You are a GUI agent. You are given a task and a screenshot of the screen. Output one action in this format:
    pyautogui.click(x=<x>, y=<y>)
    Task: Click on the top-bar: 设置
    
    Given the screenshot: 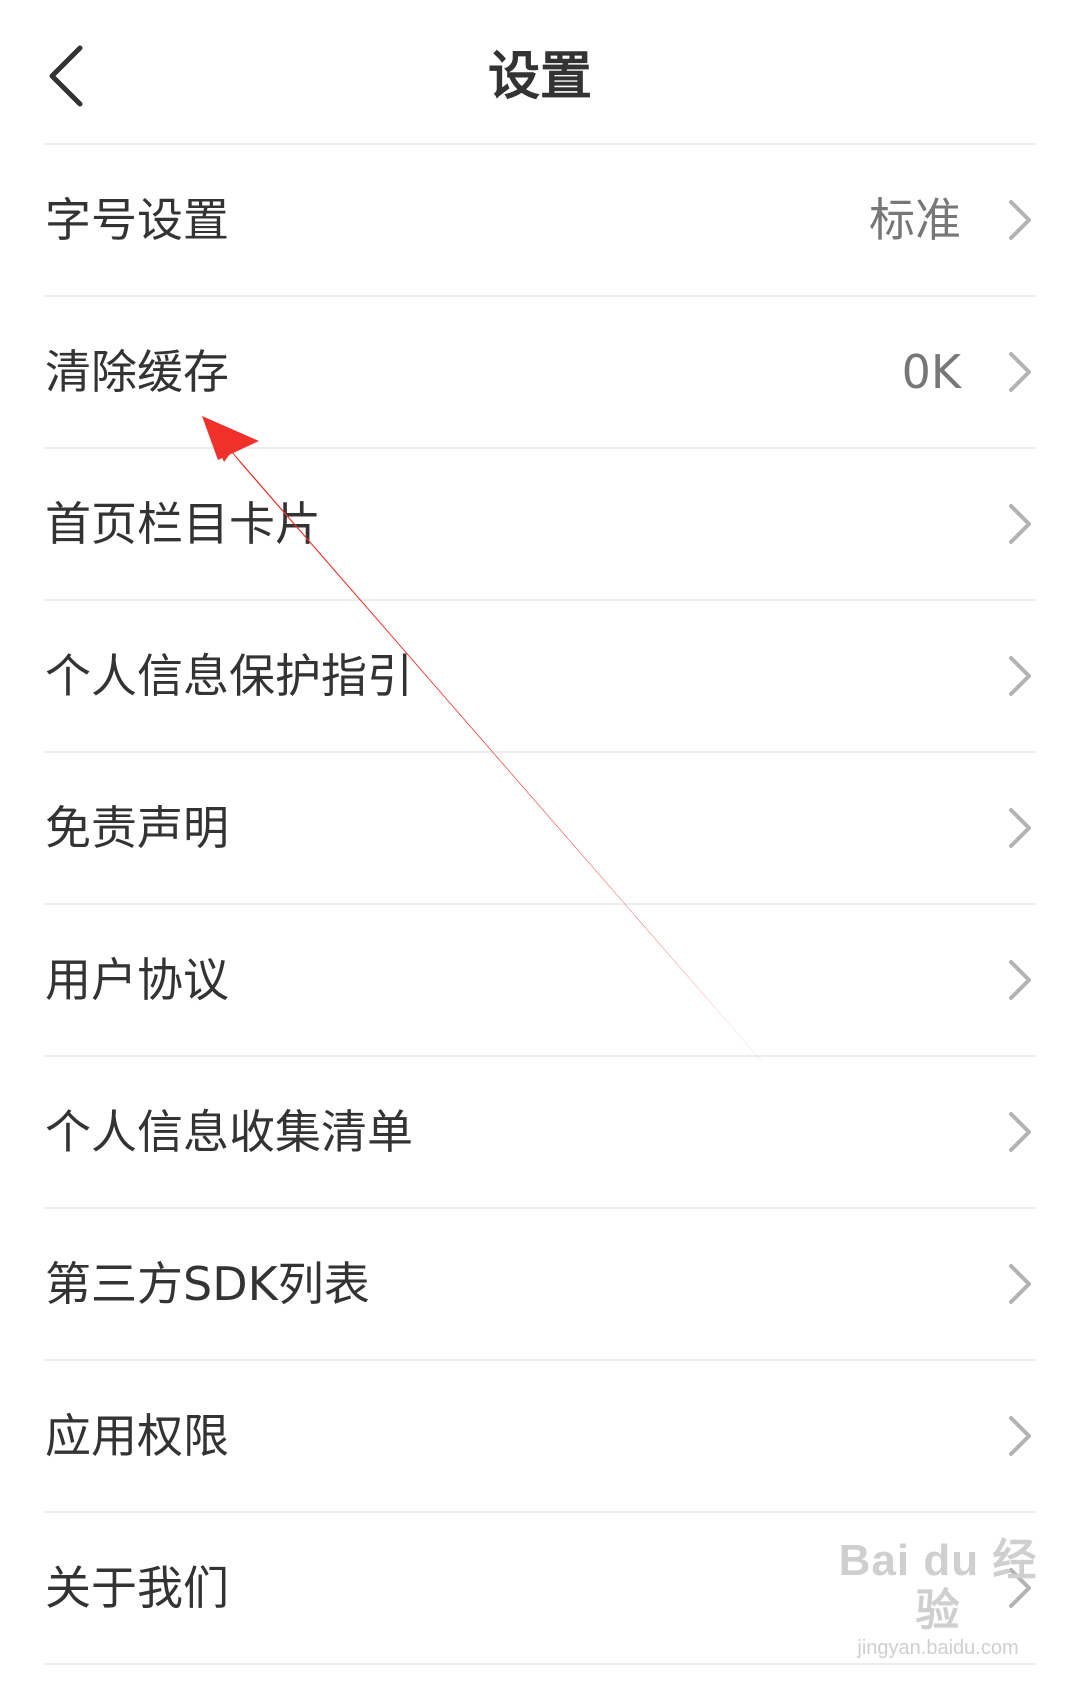 What is the action you would take?
    pyautogui.click(x=540, y=72)
    